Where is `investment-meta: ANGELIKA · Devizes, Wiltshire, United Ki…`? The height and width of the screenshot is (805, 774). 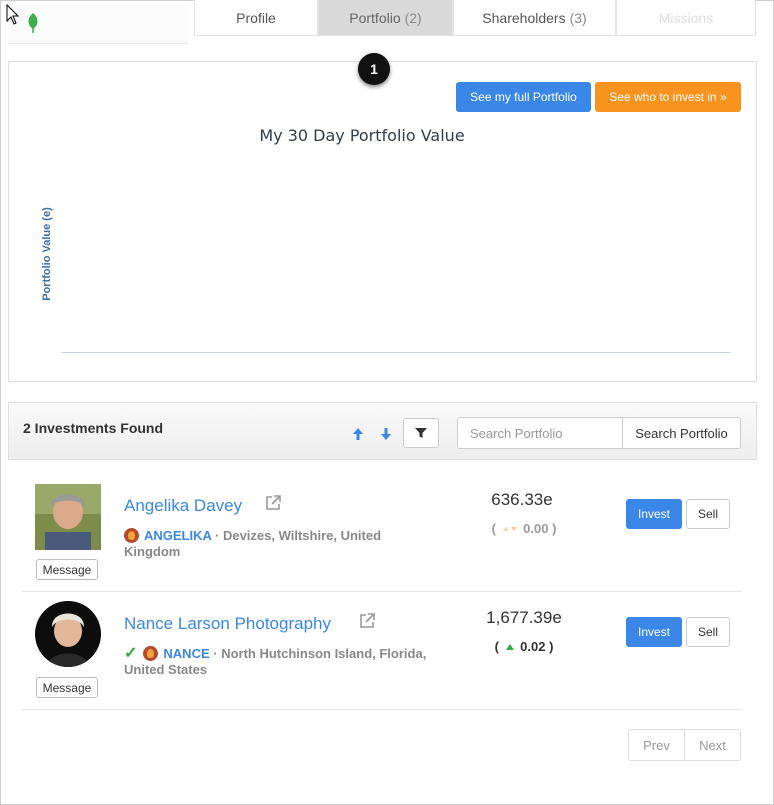 investment-meta: ANGELIKA · Devizes, Wiltshire, United Ki… is located at coordinates (274, 544).